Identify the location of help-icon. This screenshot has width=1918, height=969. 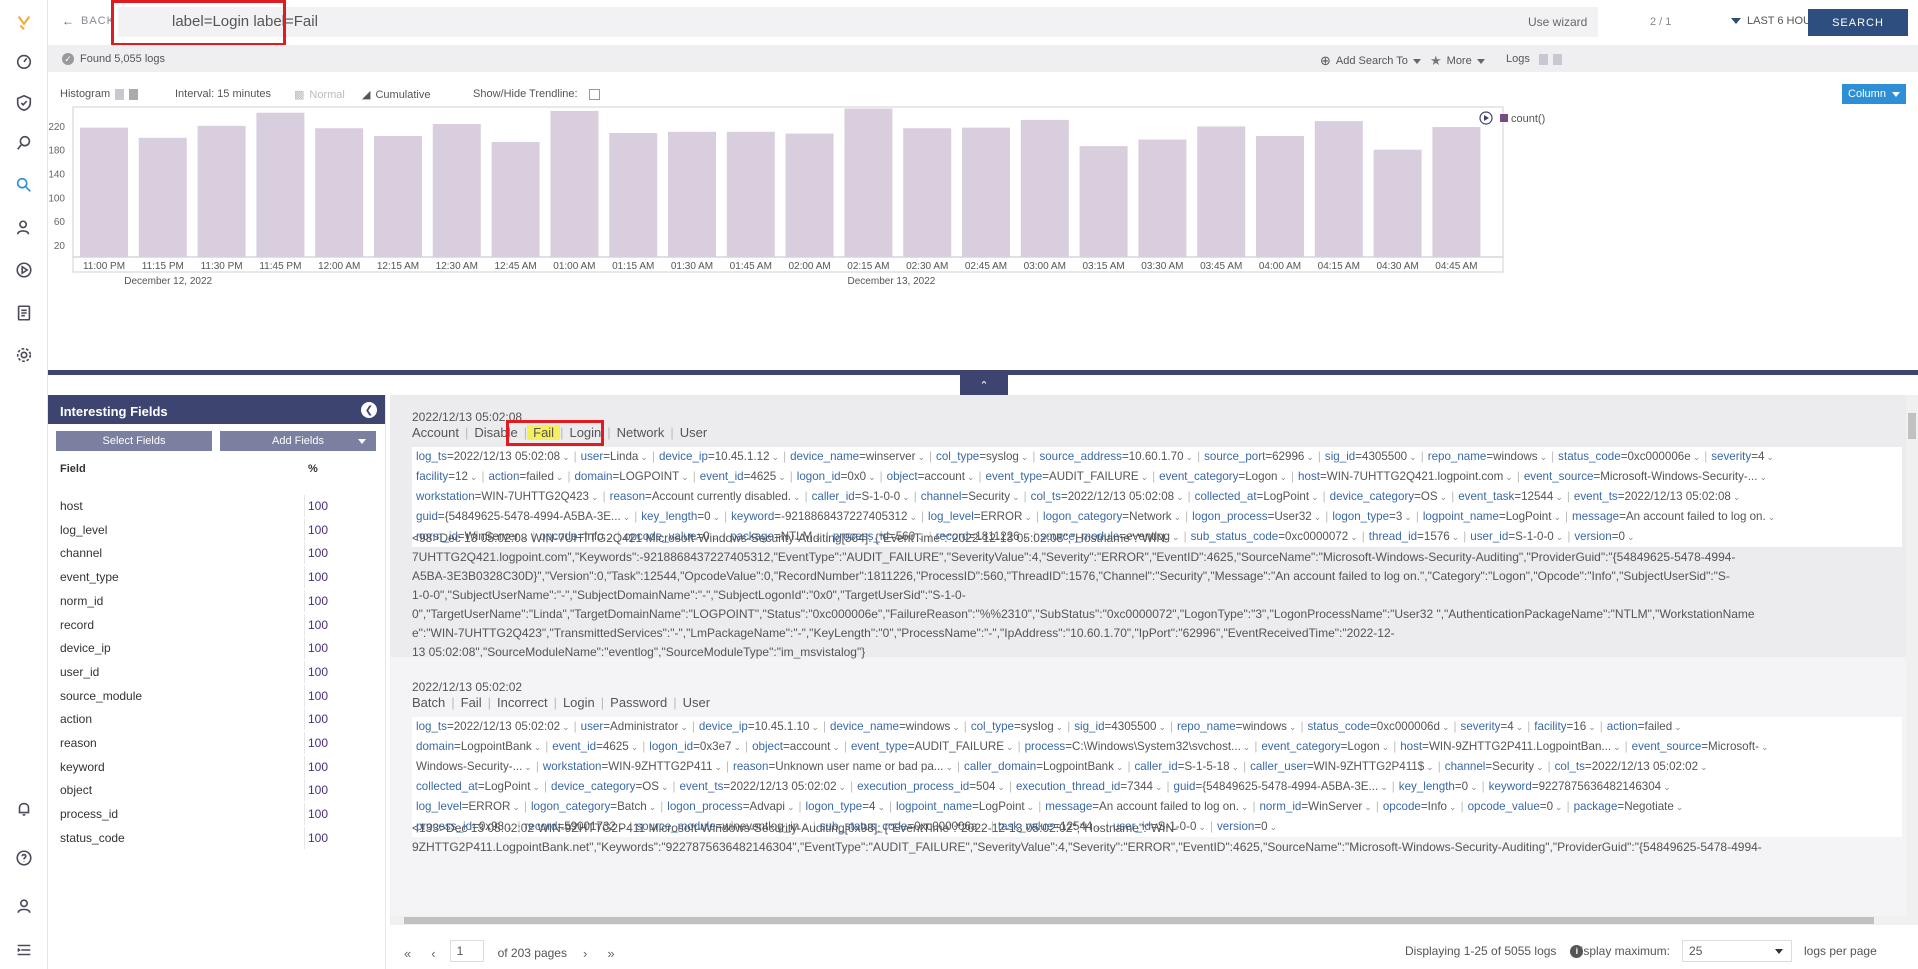
(24, 858).